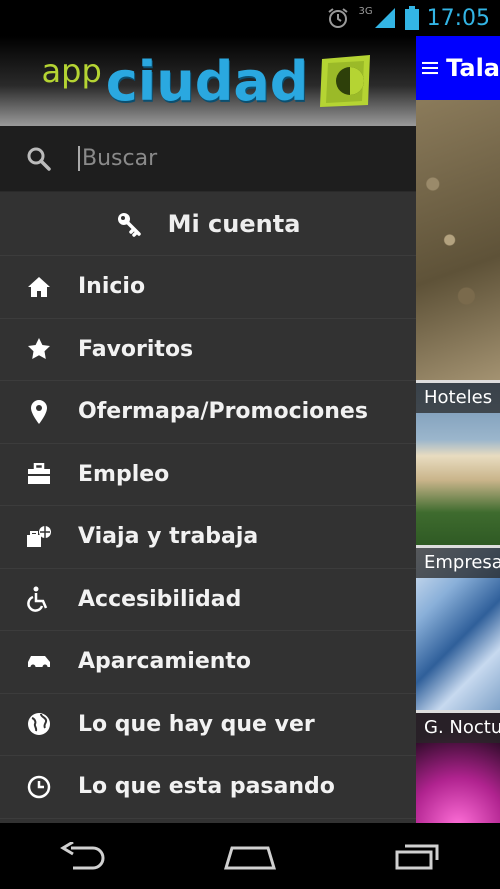 Image resolution: width=500 pixels, height=889 pixels. I want to click on menu-item-label: Lo que hay que ver, so click(196, 724).